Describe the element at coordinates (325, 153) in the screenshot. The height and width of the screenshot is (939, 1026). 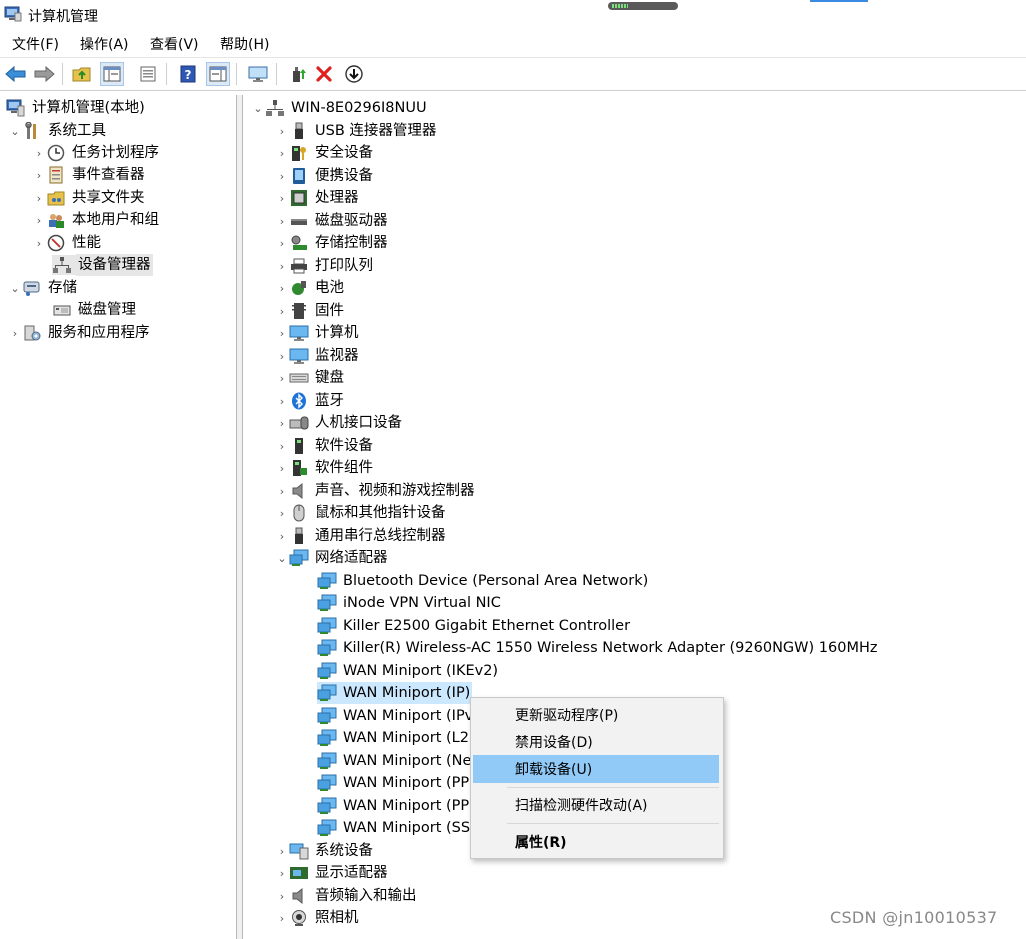
I see `tree-item-category: › 安全设备` at that location.